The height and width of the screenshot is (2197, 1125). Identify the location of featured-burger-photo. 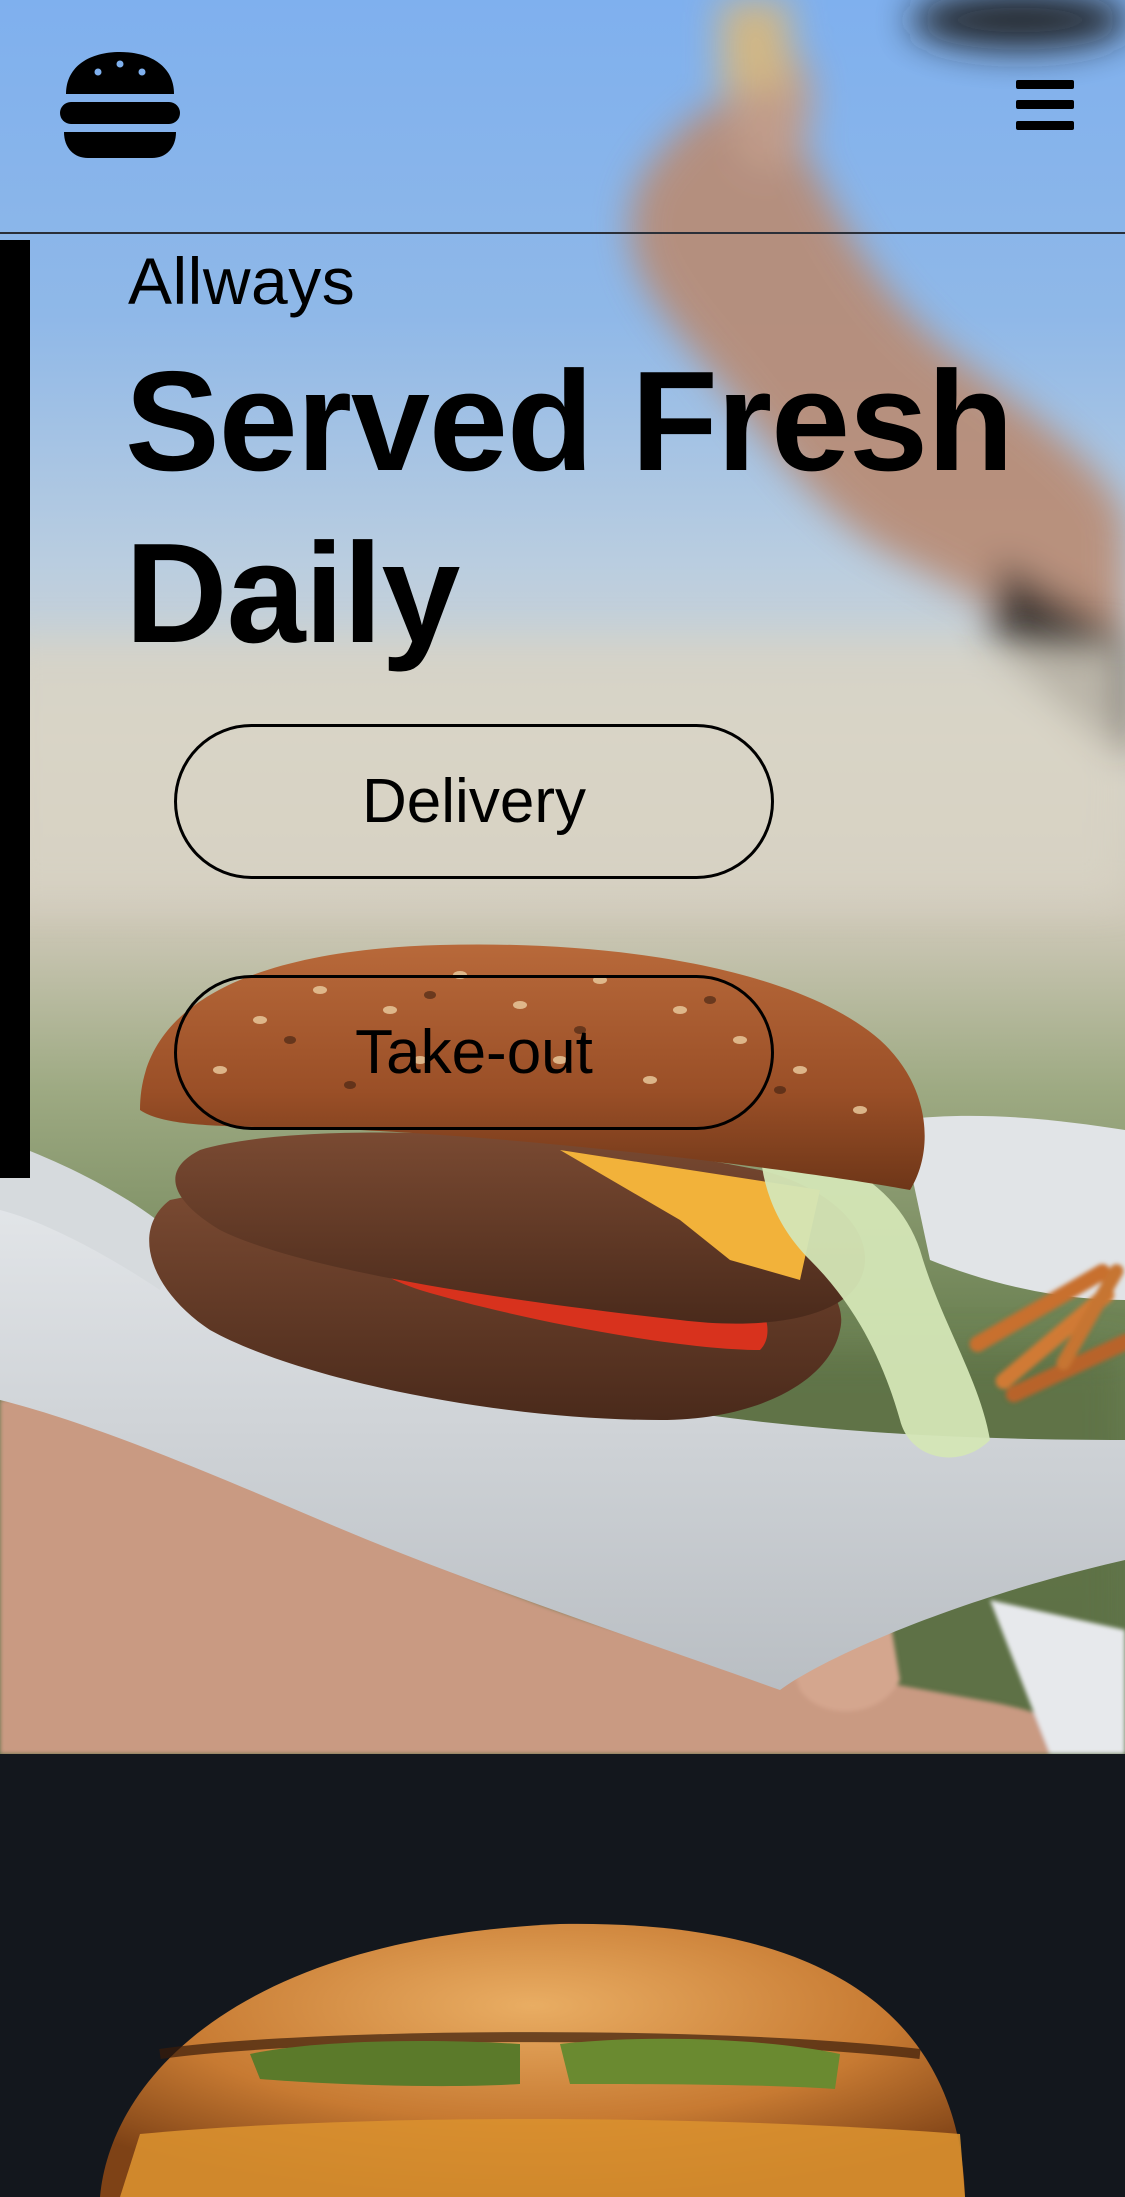
(532, 2060).